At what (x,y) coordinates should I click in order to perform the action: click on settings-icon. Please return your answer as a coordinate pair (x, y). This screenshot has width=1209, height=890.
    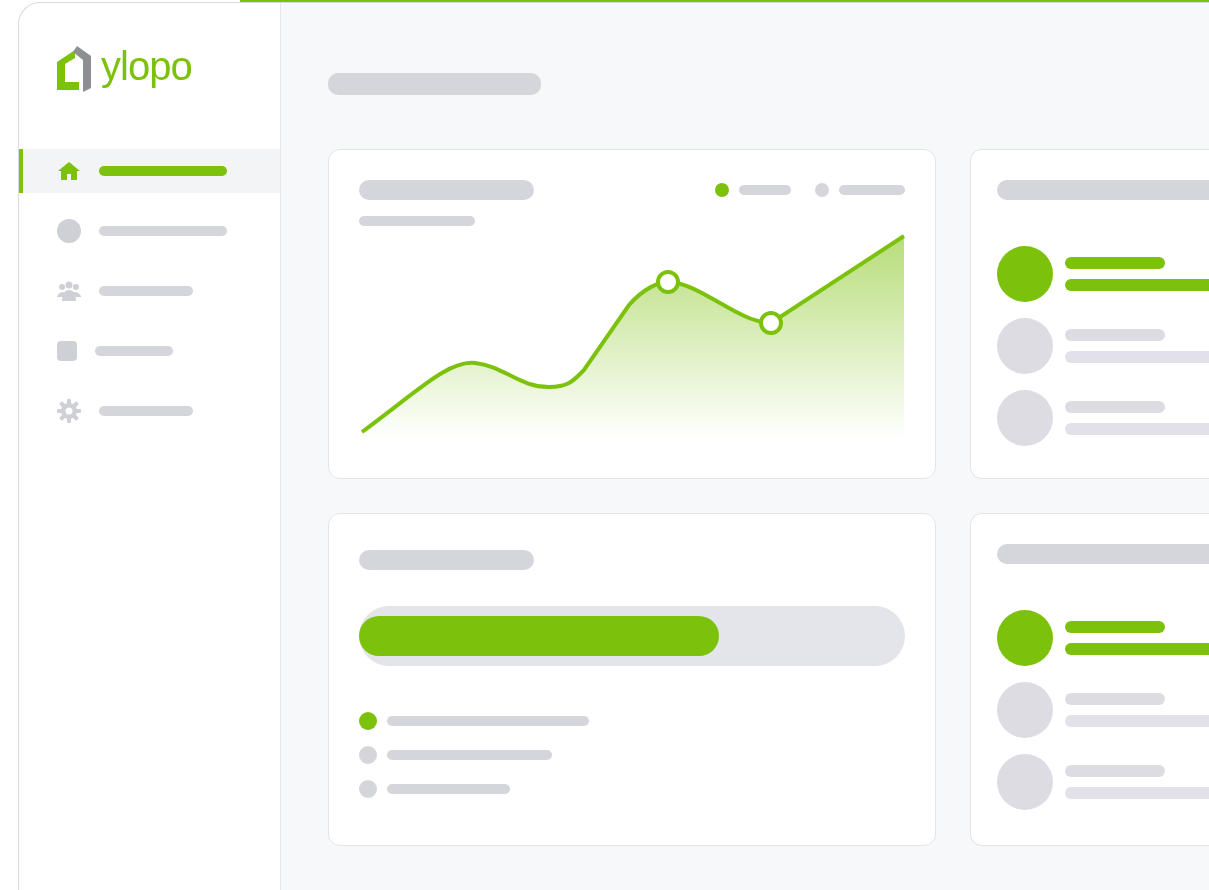
    Looking at the image, I should click on (69, 411).